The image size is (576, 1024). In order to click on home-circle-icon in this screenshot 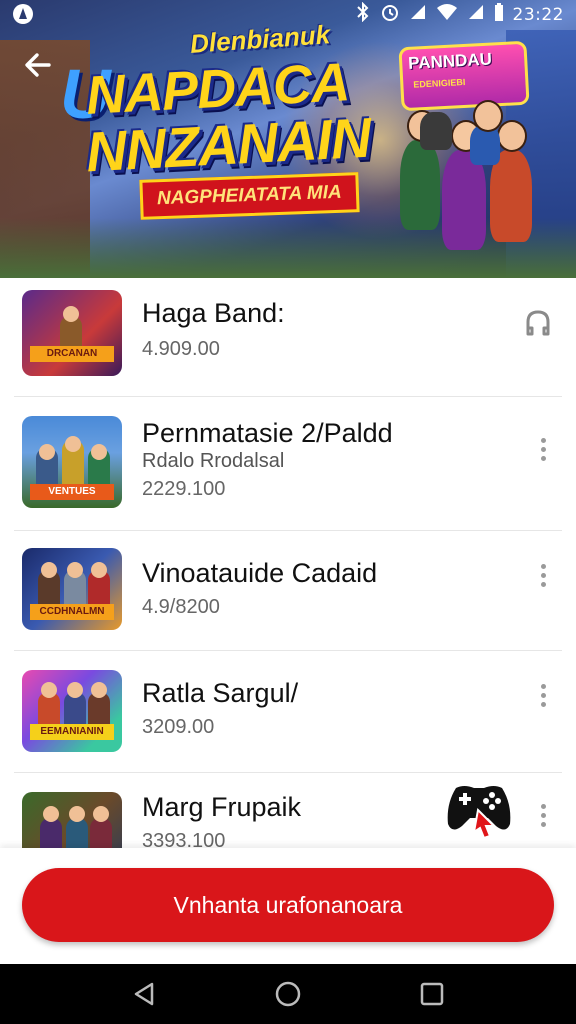, I will do `click(288, 994)`.